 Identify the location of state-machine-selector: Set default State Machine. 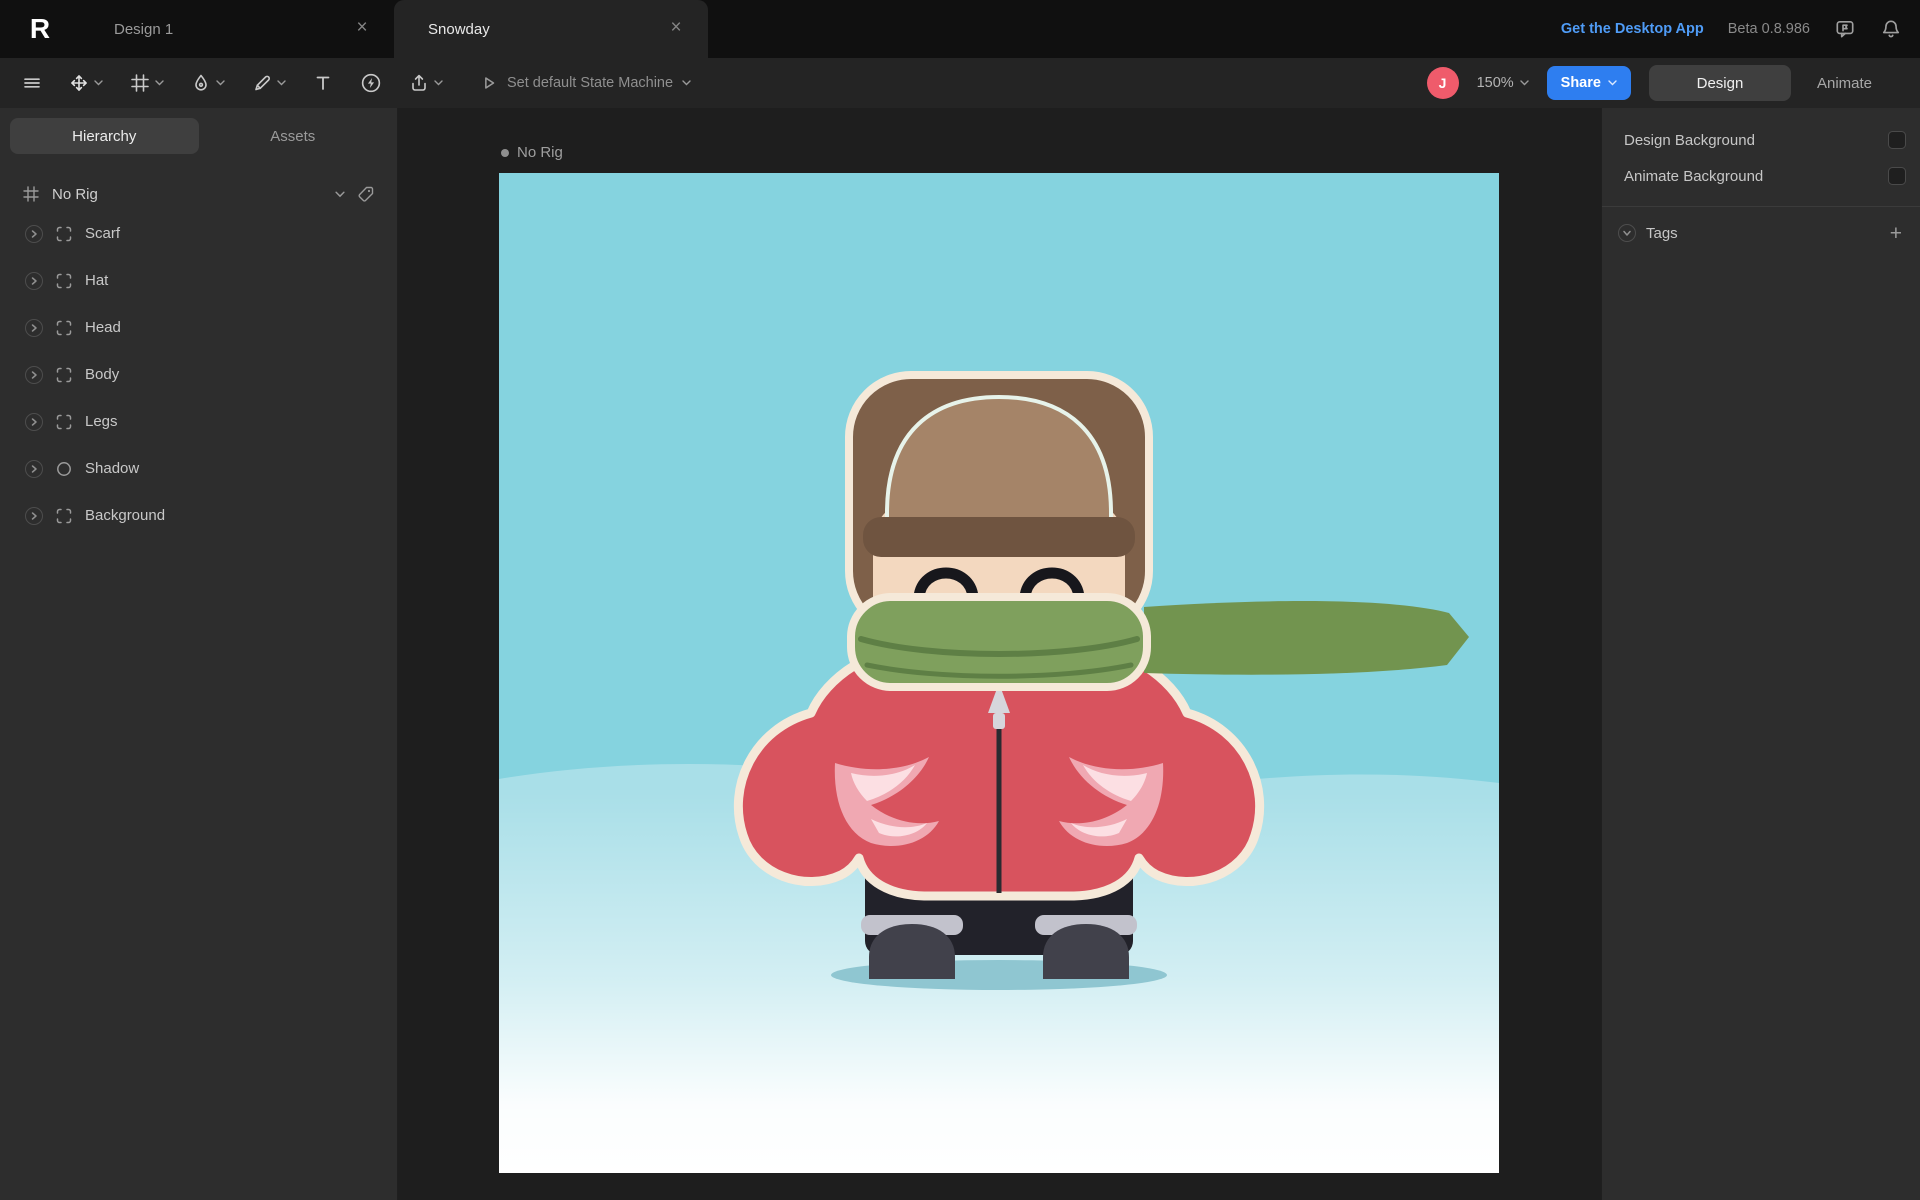
(585, 83).